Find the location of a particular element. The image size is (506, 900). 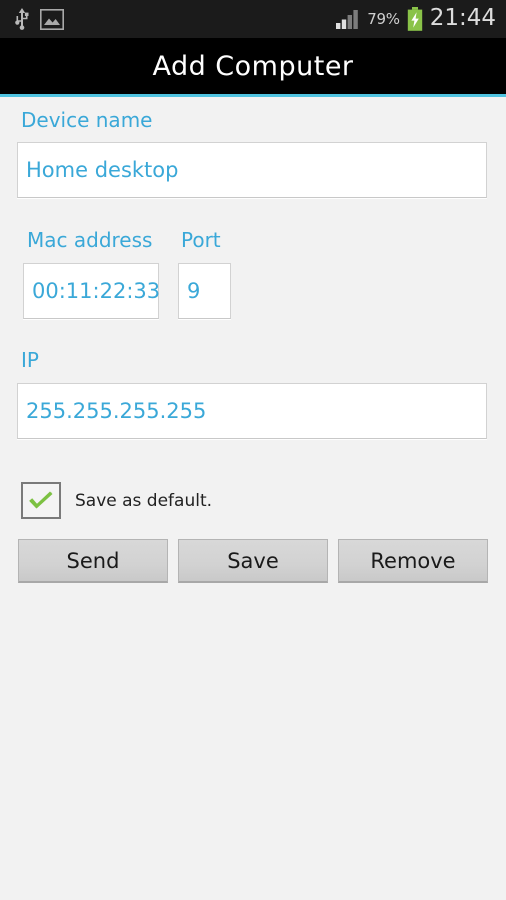

battery-percent-label: 79% is located at coordinates (383, 19).